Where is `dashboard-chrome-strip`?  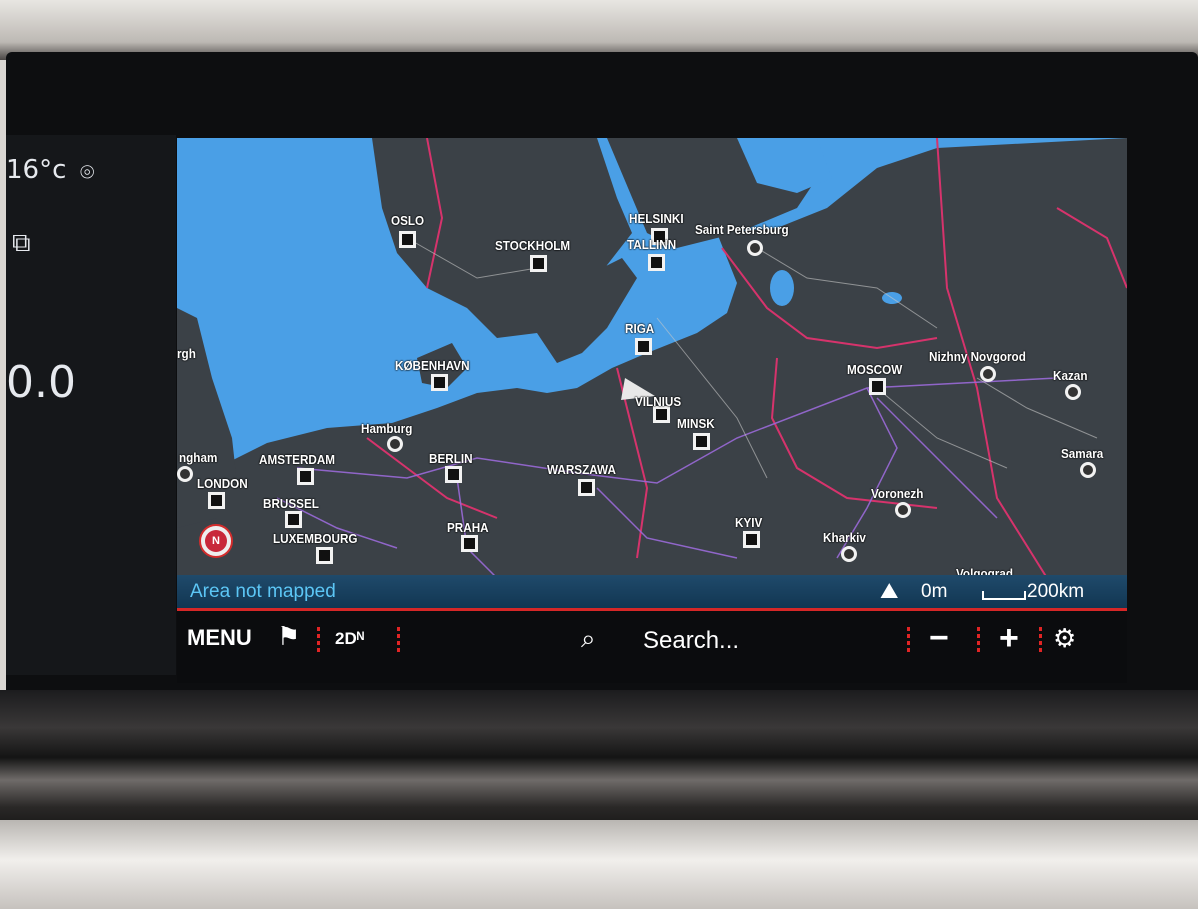 dashboard-chrome-strip is located at coordinates (599, 864).